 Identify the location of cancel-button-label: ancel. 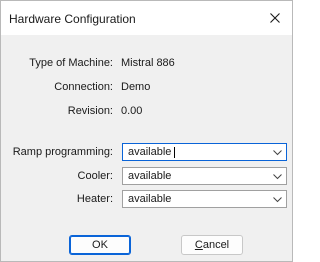
(216, 245).